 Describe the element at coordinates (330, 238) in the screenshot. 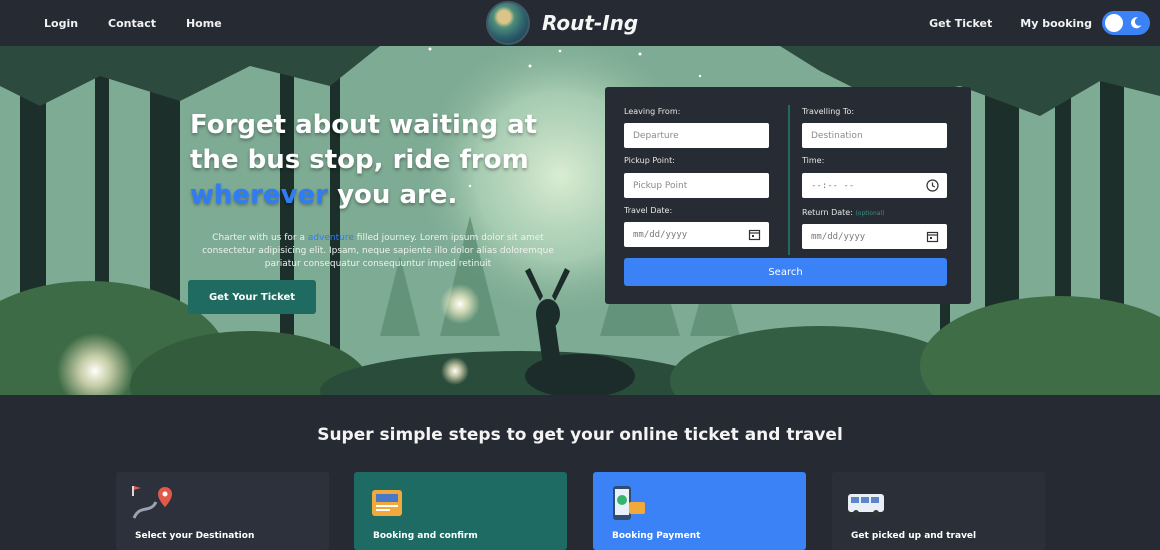

I see `blurb-accent: adventure` at that location.